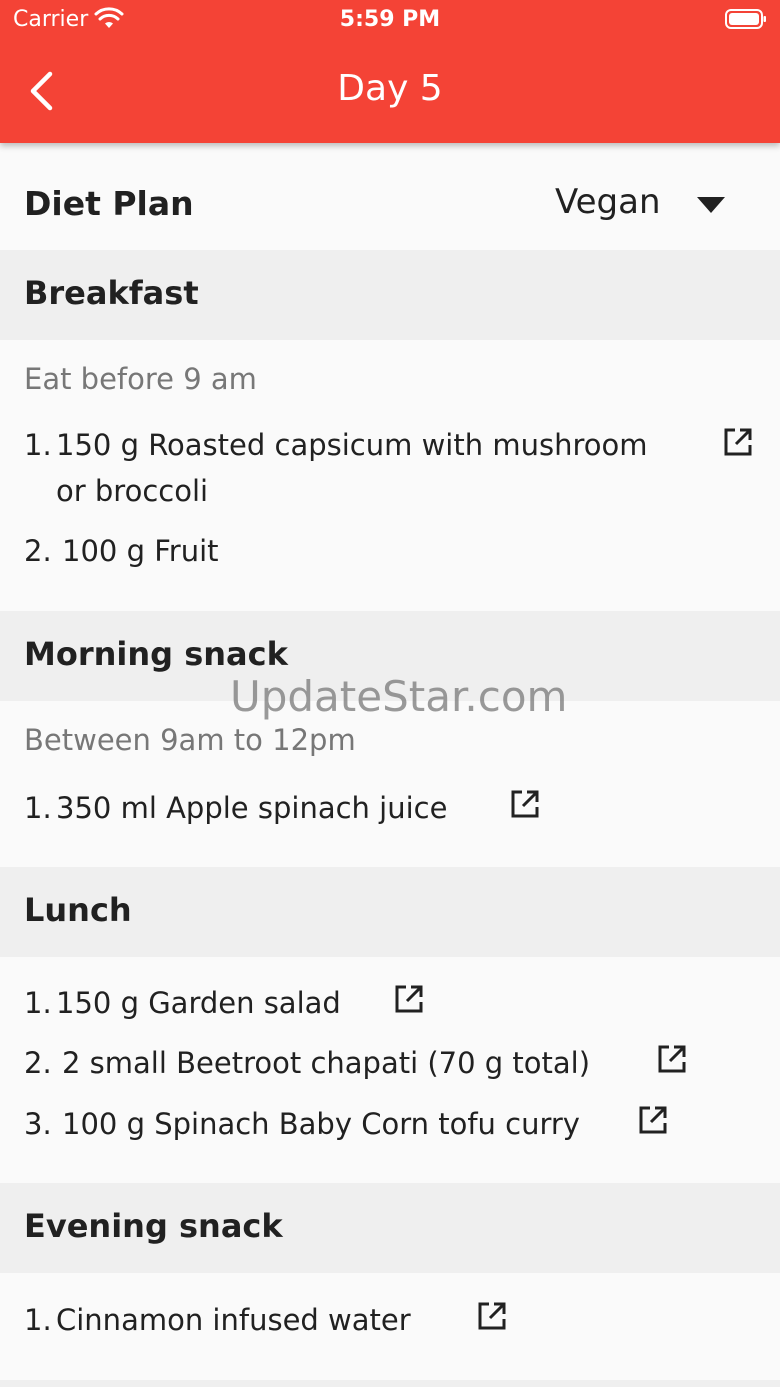  Describe the element at coordinates (78, 910) in the screenshot. I see `section-title: Lunch` at that location.